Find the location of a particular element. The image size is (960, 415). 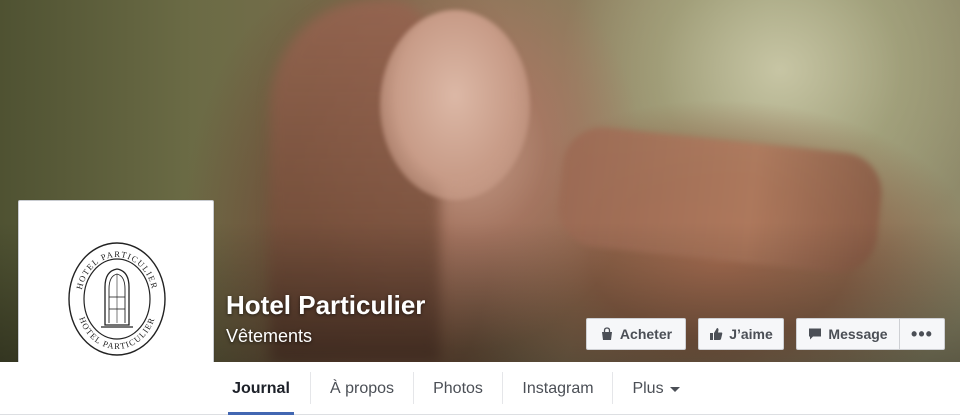

like-button: J’aime is located at coordinates (741, 334).